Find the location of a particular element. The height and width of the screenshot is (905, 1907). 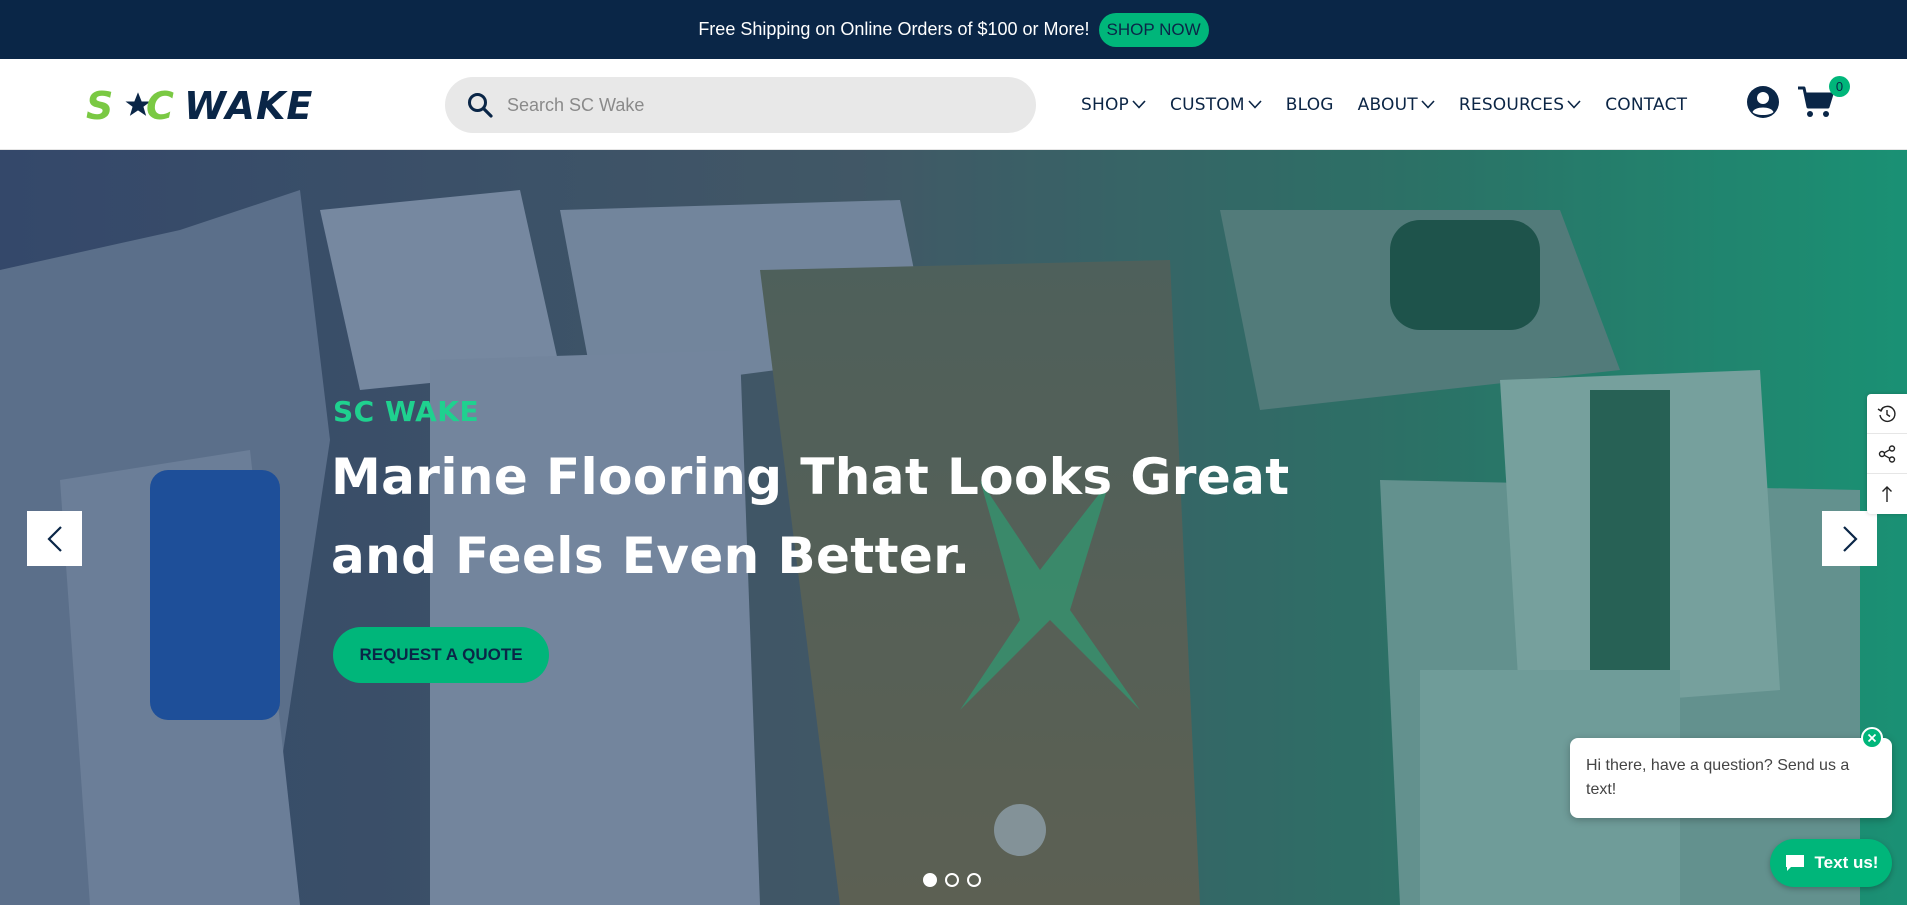

slider-next-button is located at coordinates (1849, 538).